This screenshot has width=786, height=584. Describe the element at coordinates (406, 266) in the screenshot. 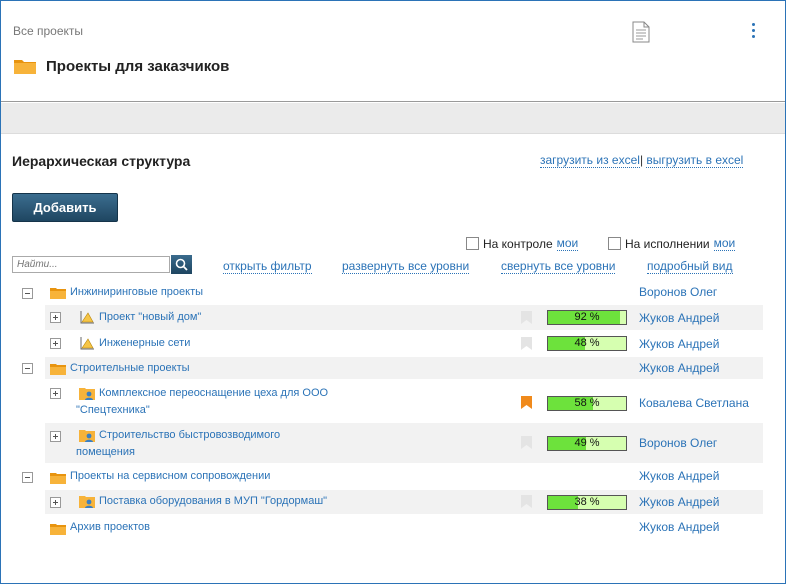

I see `expand-all-link: развернуть все уровни` at that location.